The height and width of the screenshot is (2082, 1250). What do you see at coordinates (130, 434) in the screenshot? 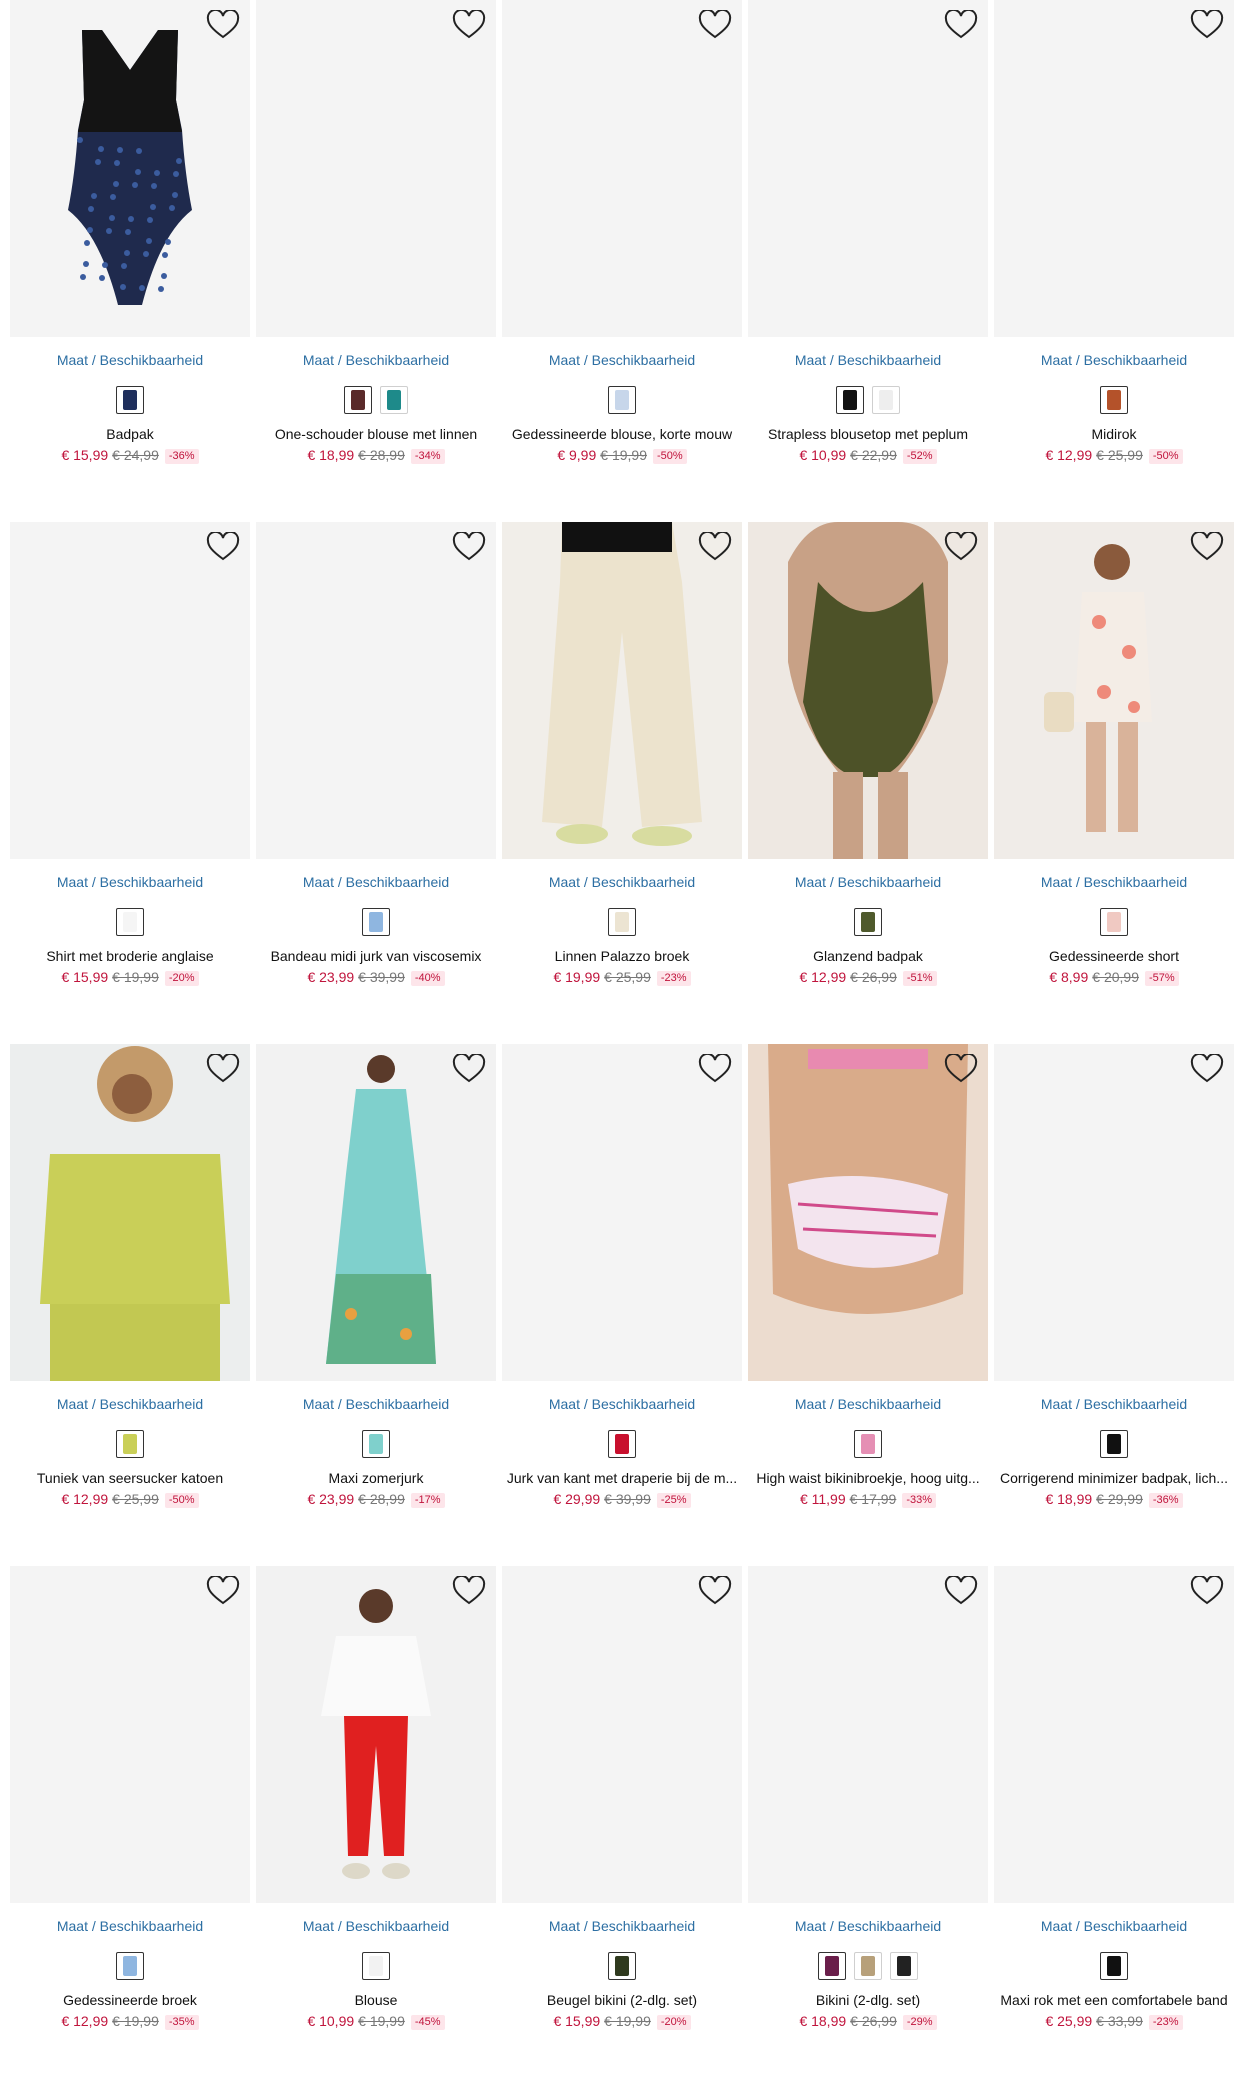
I see `product-name: Badpak` at bounding box center [130, 434].